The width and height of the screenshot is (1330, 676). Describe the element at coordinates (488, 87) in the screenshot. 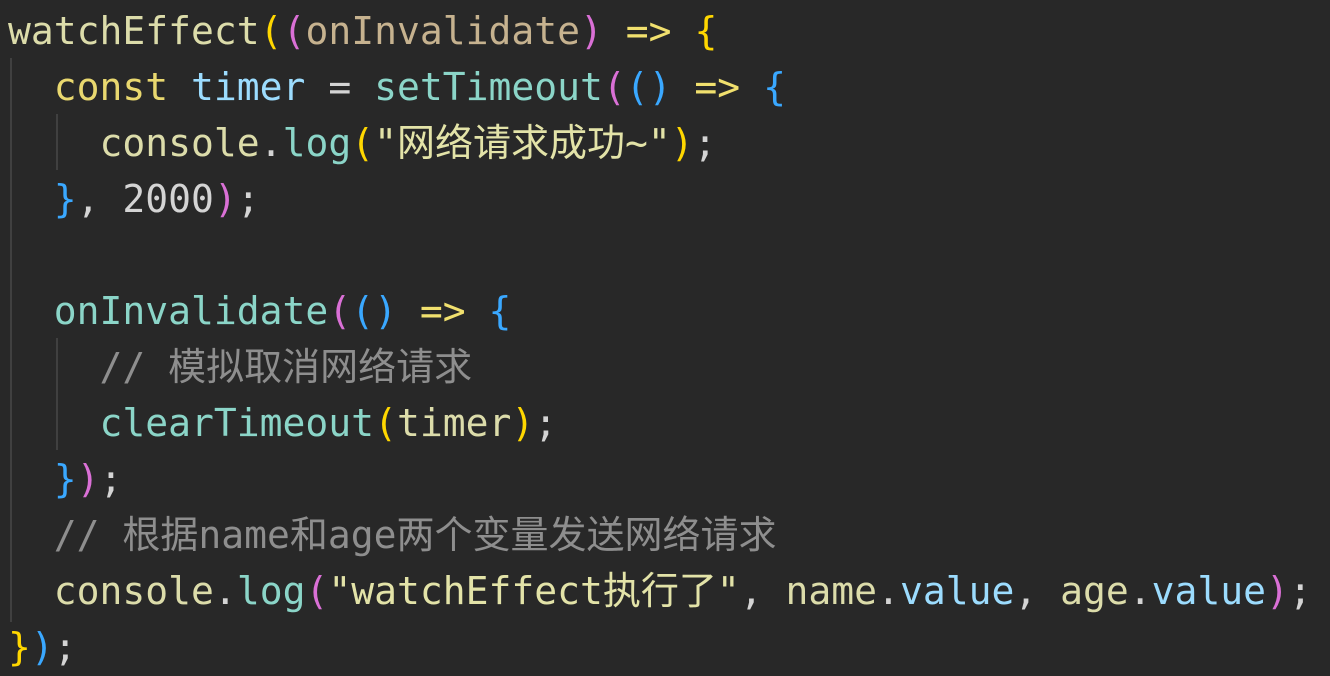

I see `code-token: setTimeout` at that location.